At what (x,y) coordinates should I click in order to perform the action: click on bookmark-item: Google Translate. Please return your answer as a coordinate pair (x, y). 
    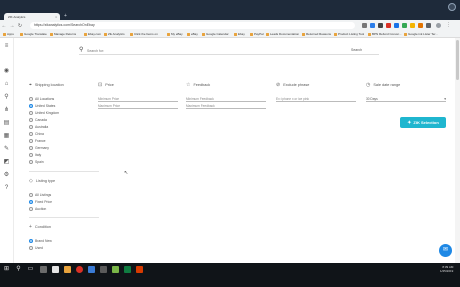
    Looking at the image, I should click on (33, 34).